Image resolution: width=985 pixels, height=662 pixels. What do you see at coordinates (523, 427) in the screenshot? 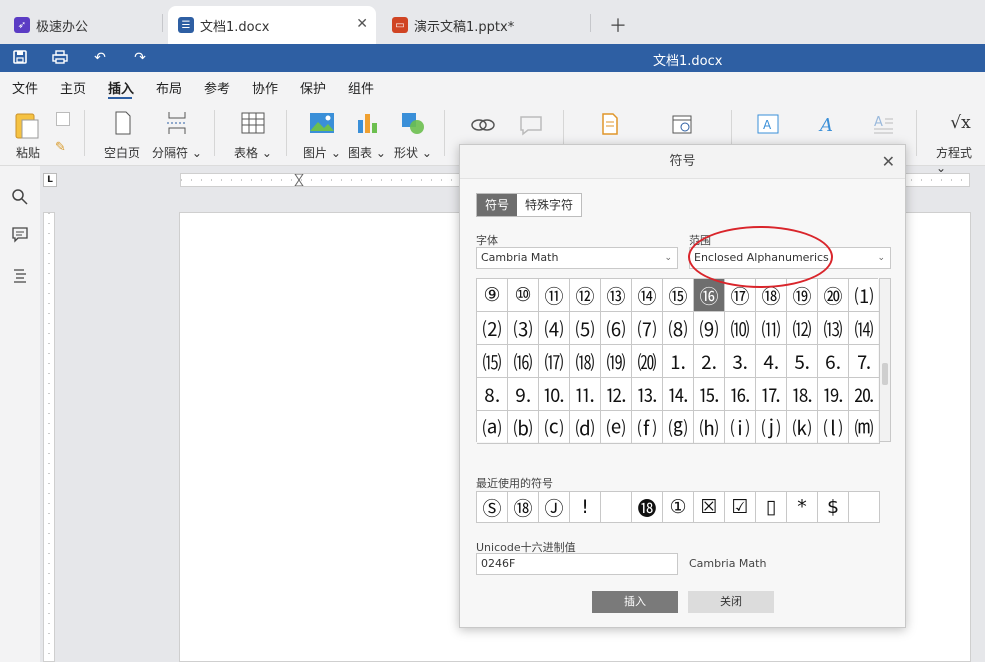
I see `symbol-cell: ⒝` at bounding box center [523, 427].